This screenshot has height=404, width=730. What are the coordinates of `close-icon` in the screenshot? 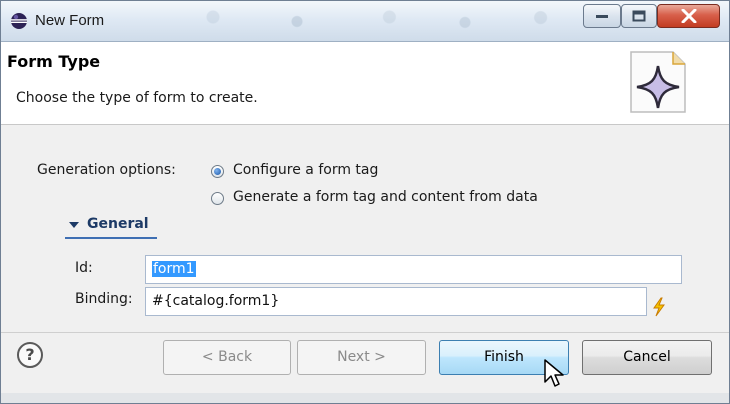 It's located at (688, 16).